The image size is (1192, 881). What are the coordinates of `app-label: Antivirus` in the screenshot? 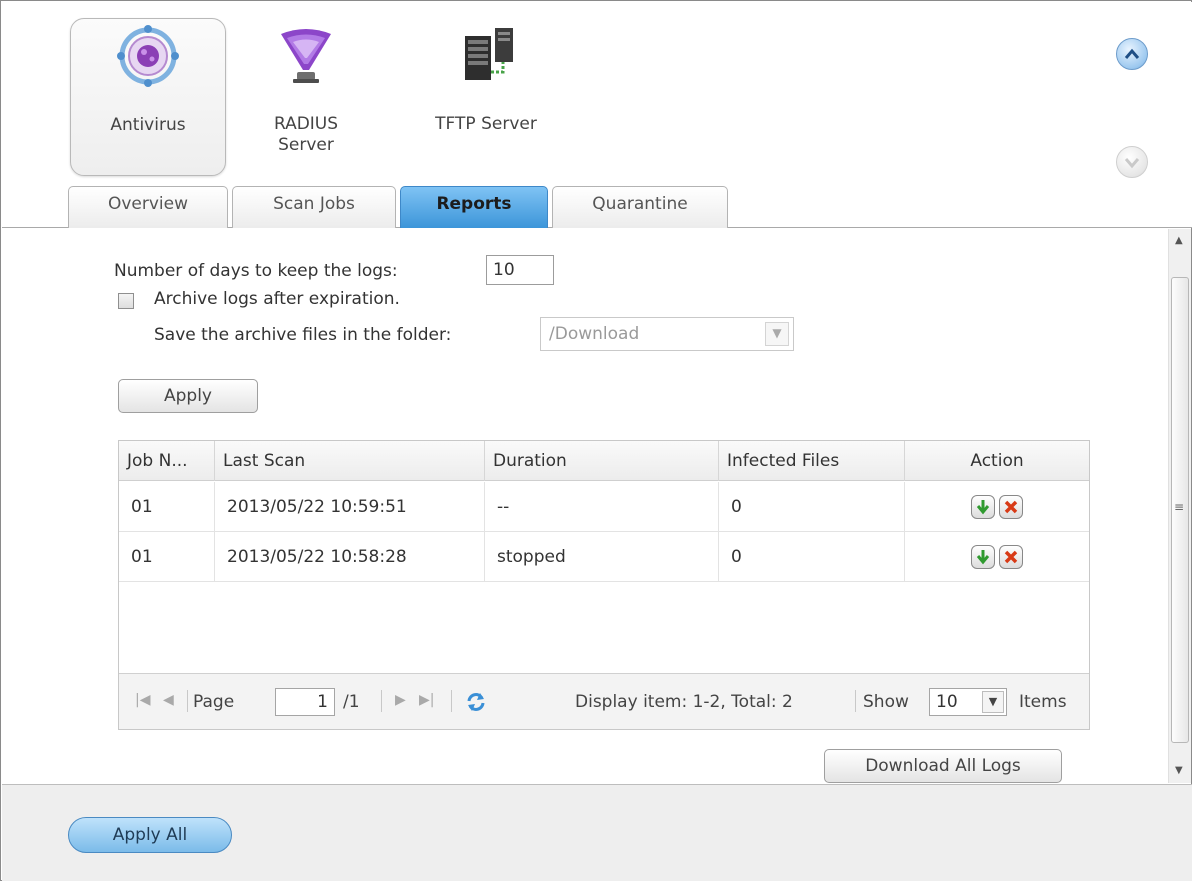 It's located at (148, 125).